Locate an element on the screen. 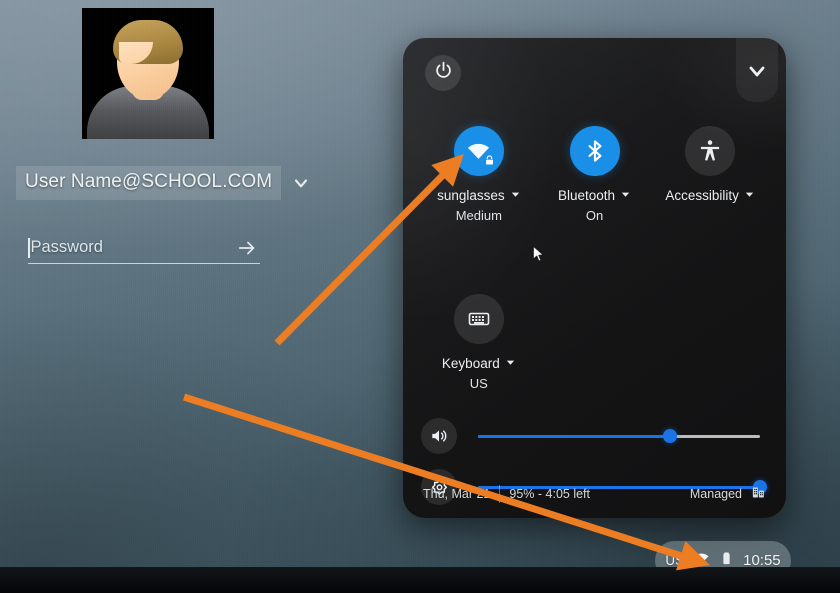 This screenshot has height=593, width=840. tile-label-text: Keyboard is located at coordinates (470, 363).